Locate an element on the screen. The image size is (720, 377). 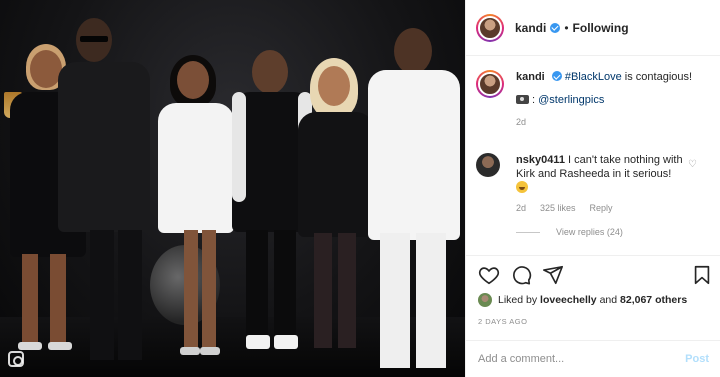
liked-by-prefix: Liked by is located at coordinates (518, 300).